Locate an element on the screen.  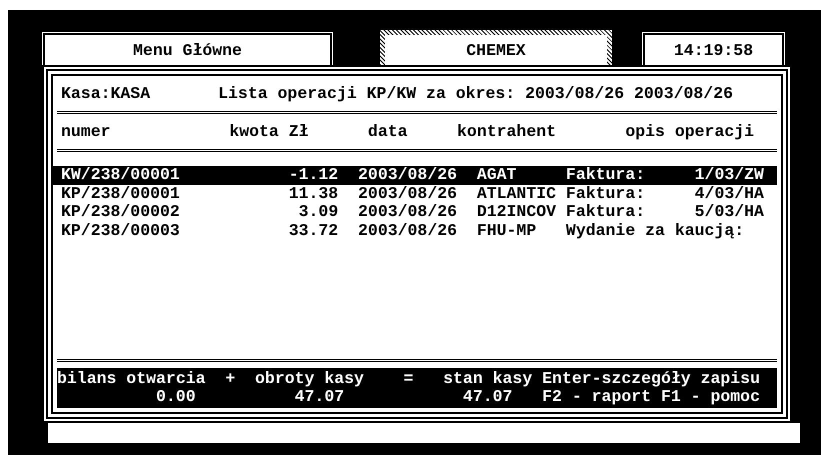
table-cell: Faktura: 5/03/HA is located at coordinates (665, 212).